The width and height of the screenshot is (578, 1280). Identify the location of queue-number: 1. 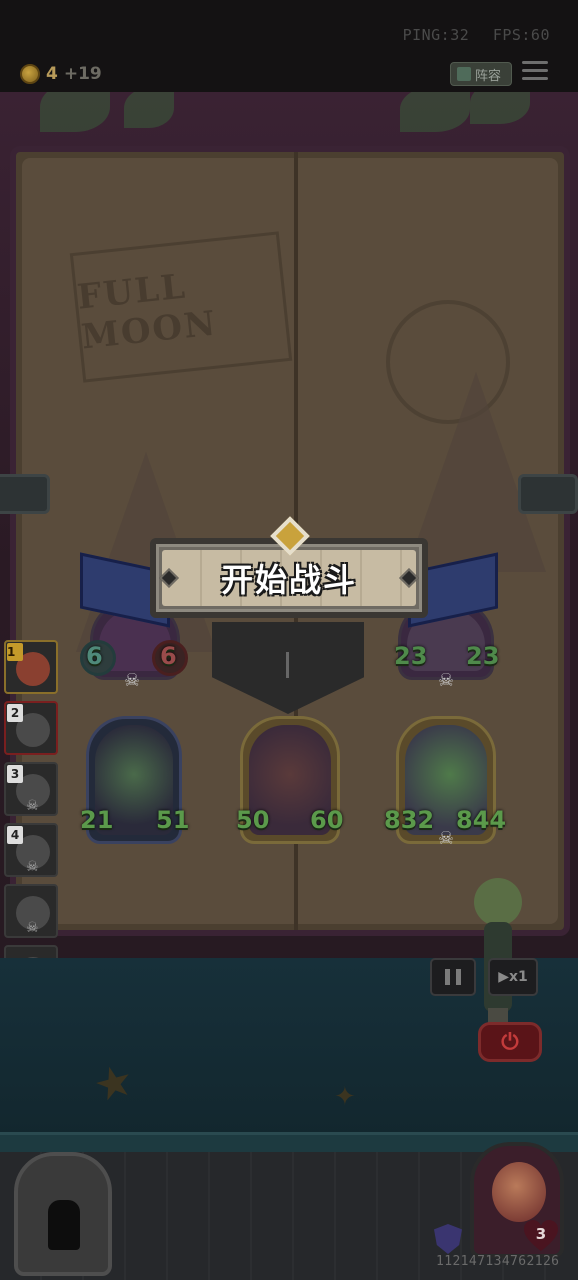
(15, 652).